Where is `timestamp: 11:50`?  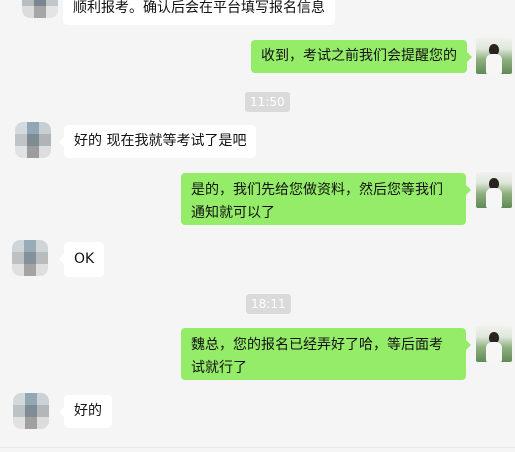 timestamp: 11:50 is located at coordinates (267, 102).